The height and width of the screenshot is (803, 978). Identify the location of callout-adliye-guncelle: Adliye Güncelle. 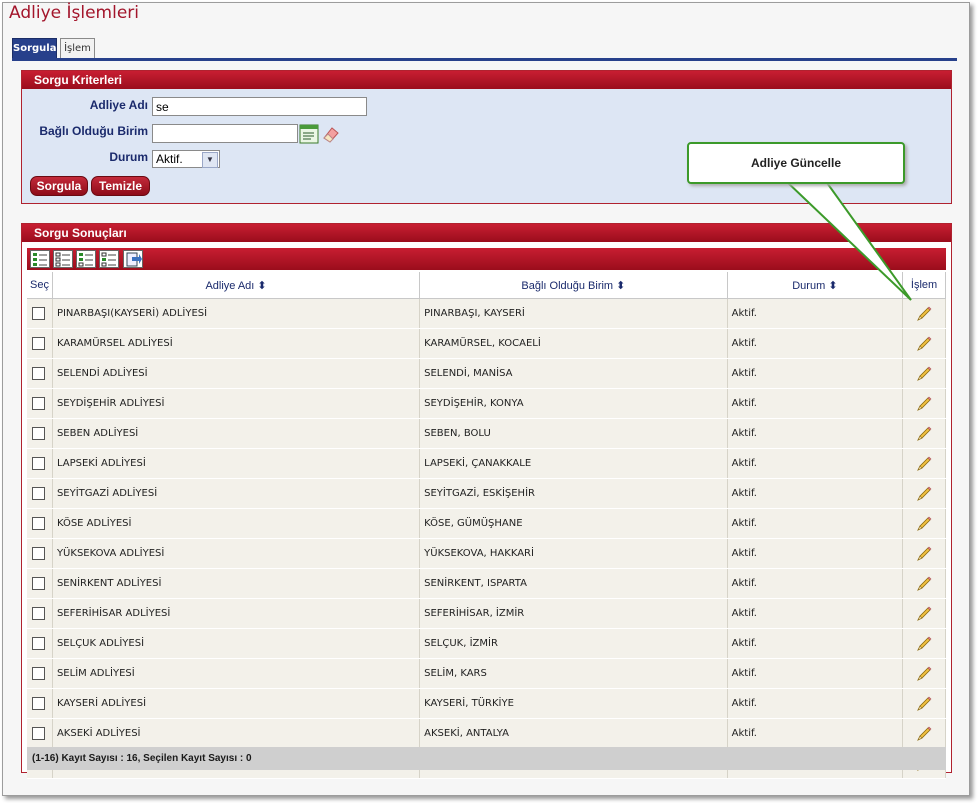
(796, 163).